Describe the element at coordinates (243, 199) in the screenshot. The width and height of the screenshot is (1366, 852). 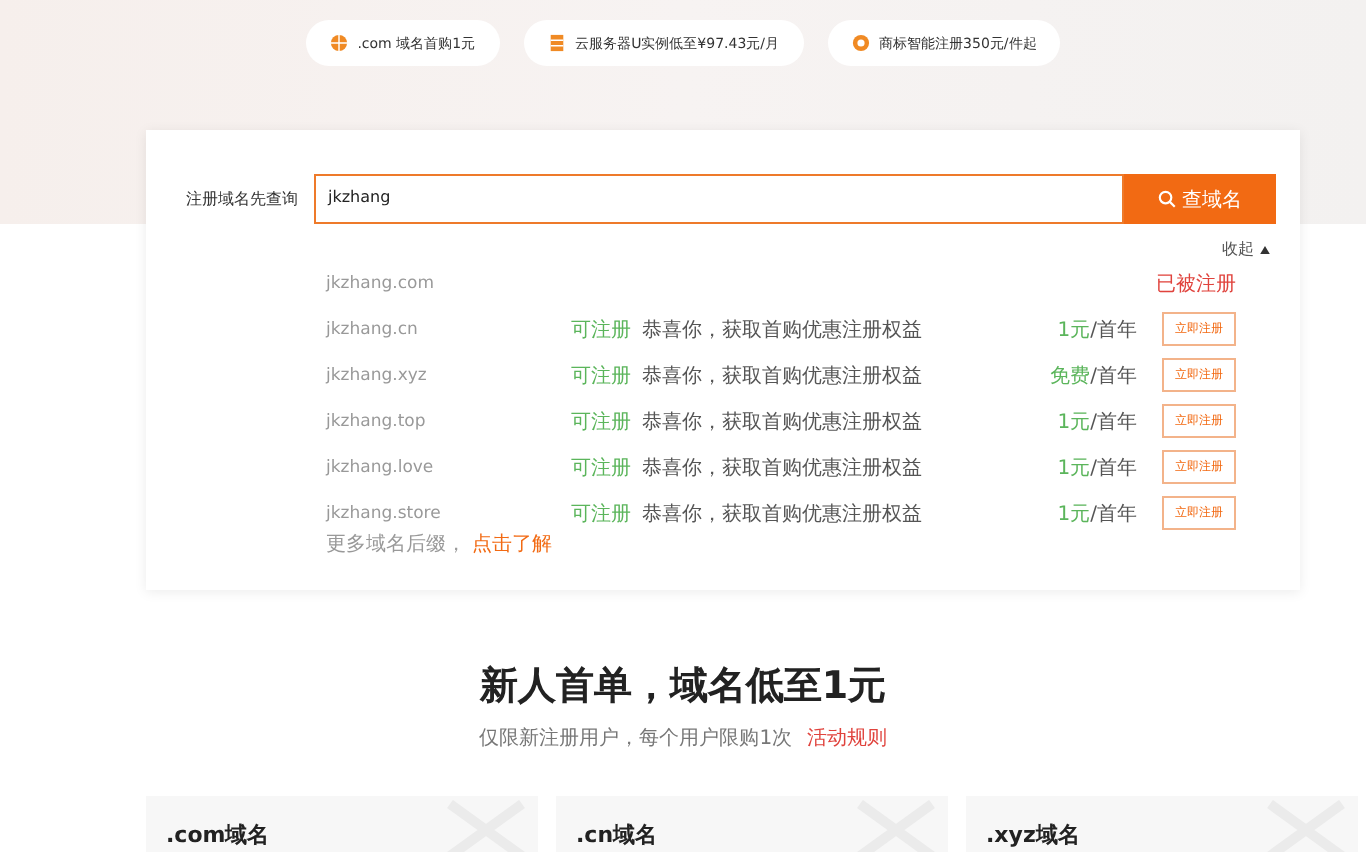
I see `search-label: 注册域名先查询` at that location.